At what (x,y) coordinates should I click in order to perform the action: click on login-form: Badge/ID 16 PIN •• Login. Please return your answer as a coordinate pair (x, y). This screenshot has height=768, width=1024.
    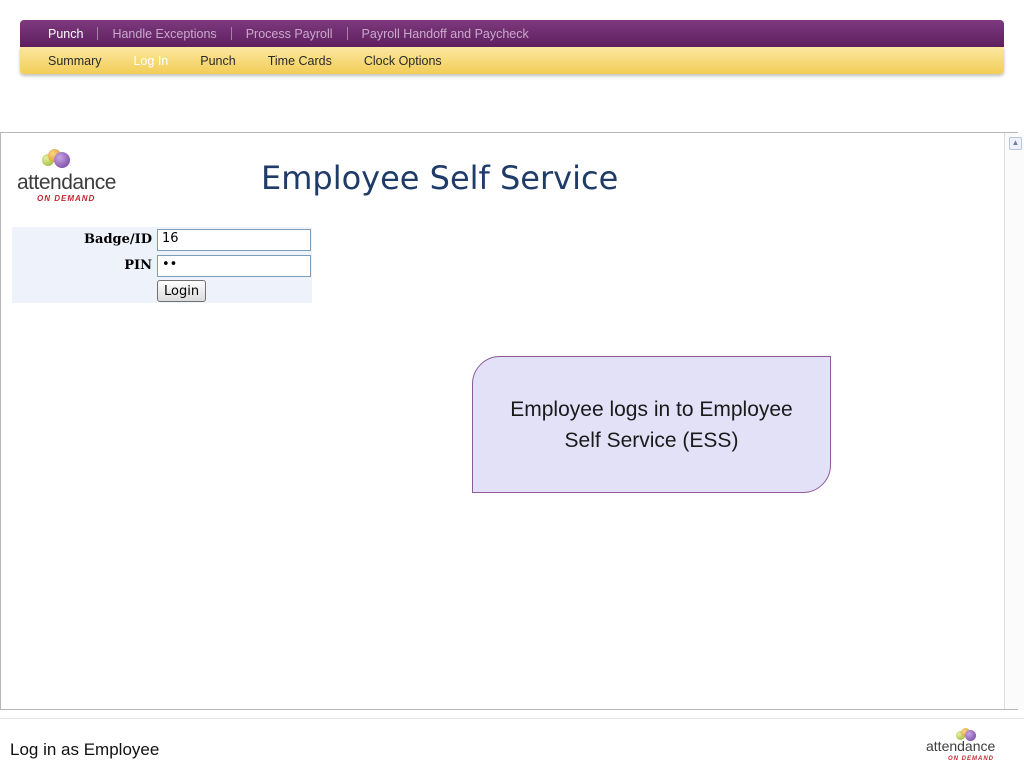
    Looking at the image, I should click on (162, 265).